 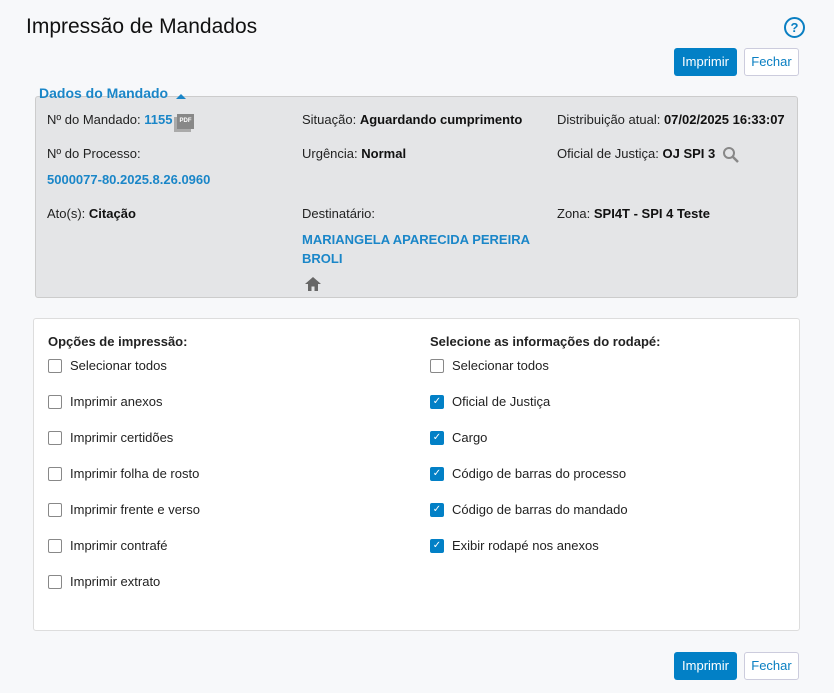 I want to click on home-icon, so click(x=313, y=284).